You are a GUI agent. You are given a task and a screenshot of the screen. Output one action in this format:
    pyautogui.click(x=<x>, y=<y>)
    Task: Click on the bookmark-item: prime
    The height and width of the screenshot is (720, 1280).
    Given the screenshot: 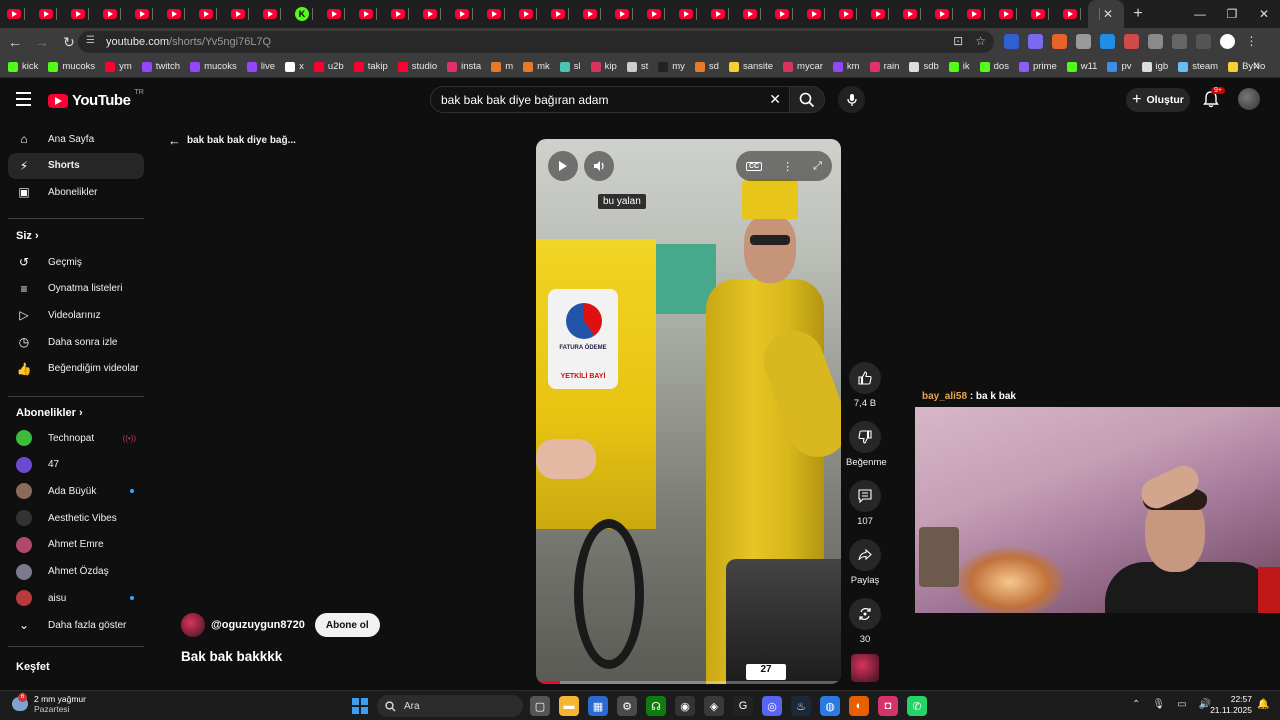 What is the action you would take?
    pyautogui.click(x=1037, y=66)
    